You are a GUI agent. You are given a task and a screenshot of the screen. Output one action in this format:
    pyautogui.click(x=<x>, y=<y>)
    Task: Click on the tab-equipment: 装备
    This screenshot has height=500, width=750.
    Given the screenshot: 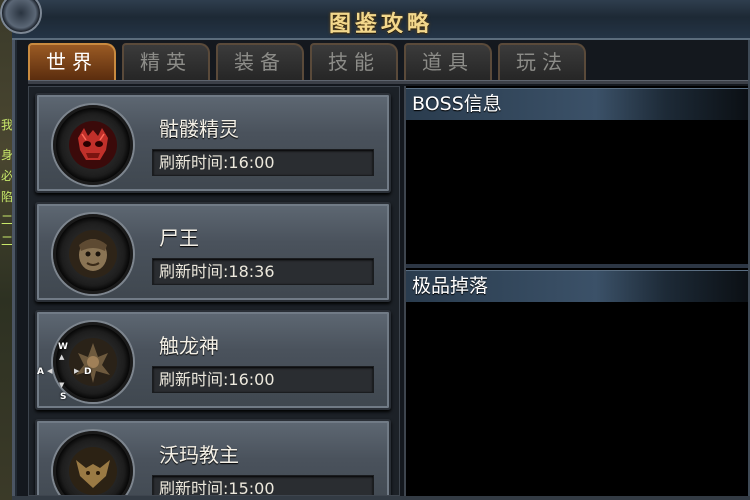 What is the action you would take?
    pyautogui.click(x=260, y=61)
    